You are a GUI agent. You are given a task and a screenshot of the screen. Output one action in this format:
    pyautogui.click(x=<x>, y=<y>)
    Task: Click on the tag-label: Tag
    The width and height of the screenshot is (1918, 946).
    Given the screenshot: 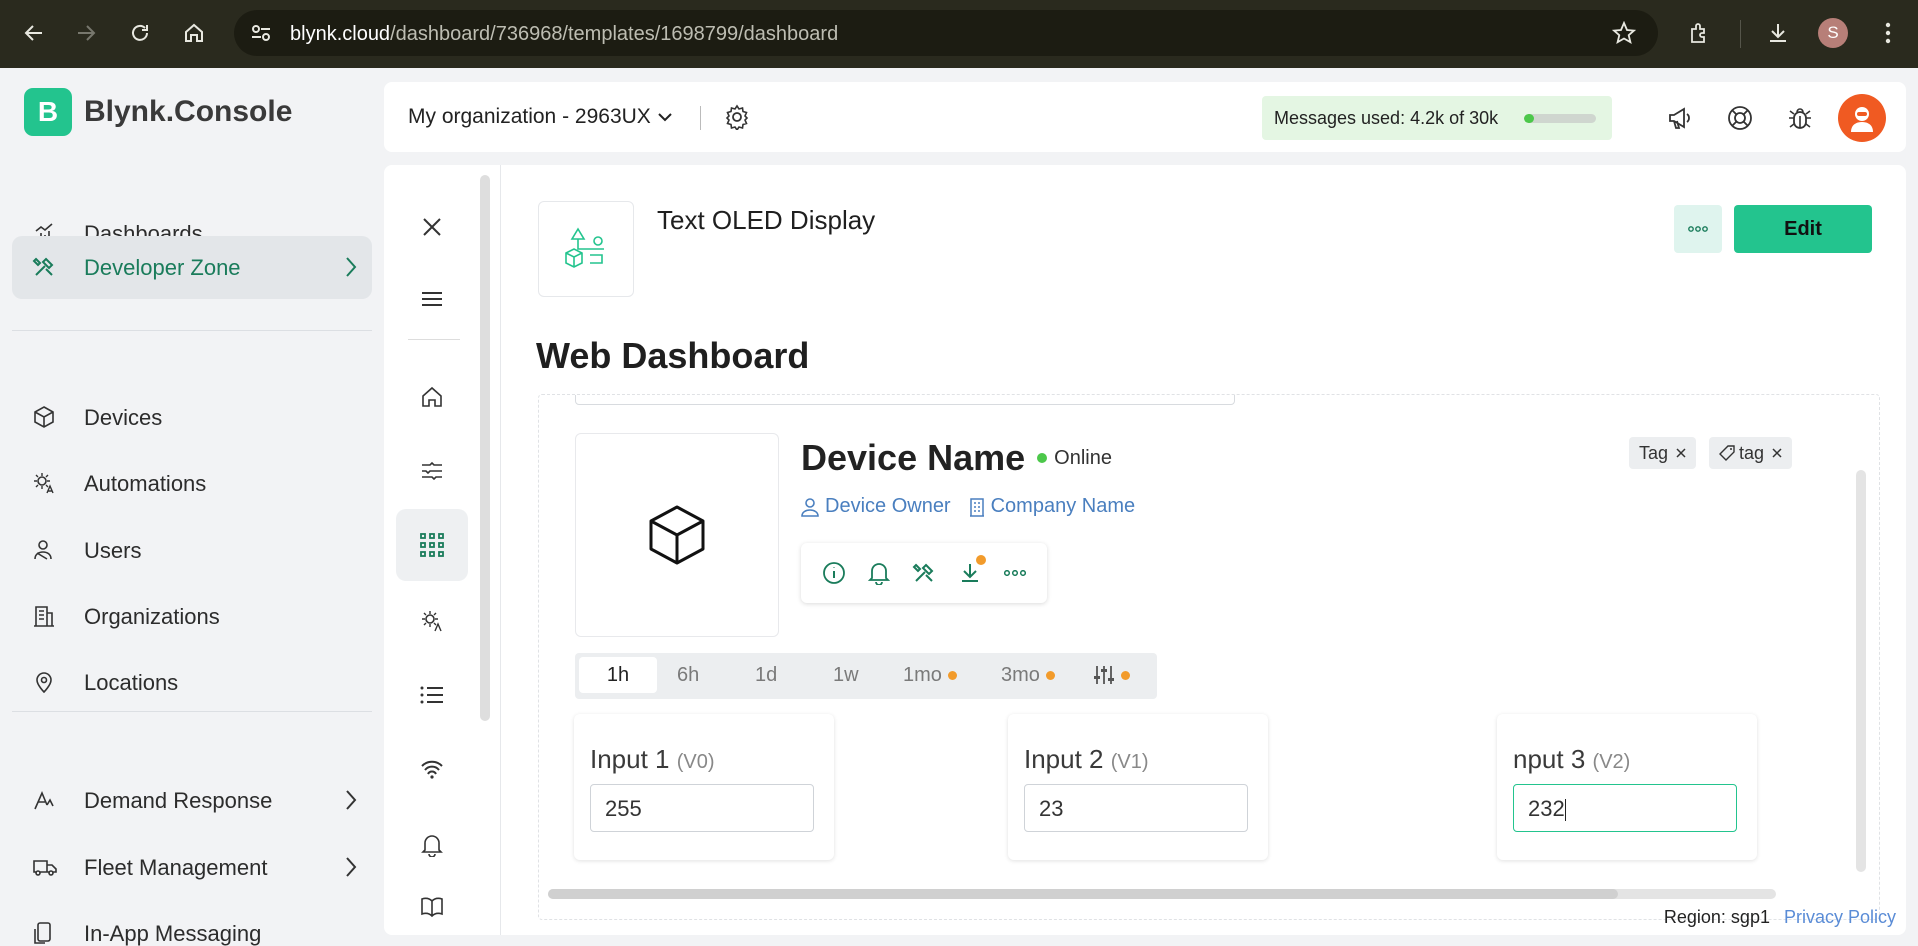 What is the action you would take?
    pyautogui.click(x=1654, y=452)
    